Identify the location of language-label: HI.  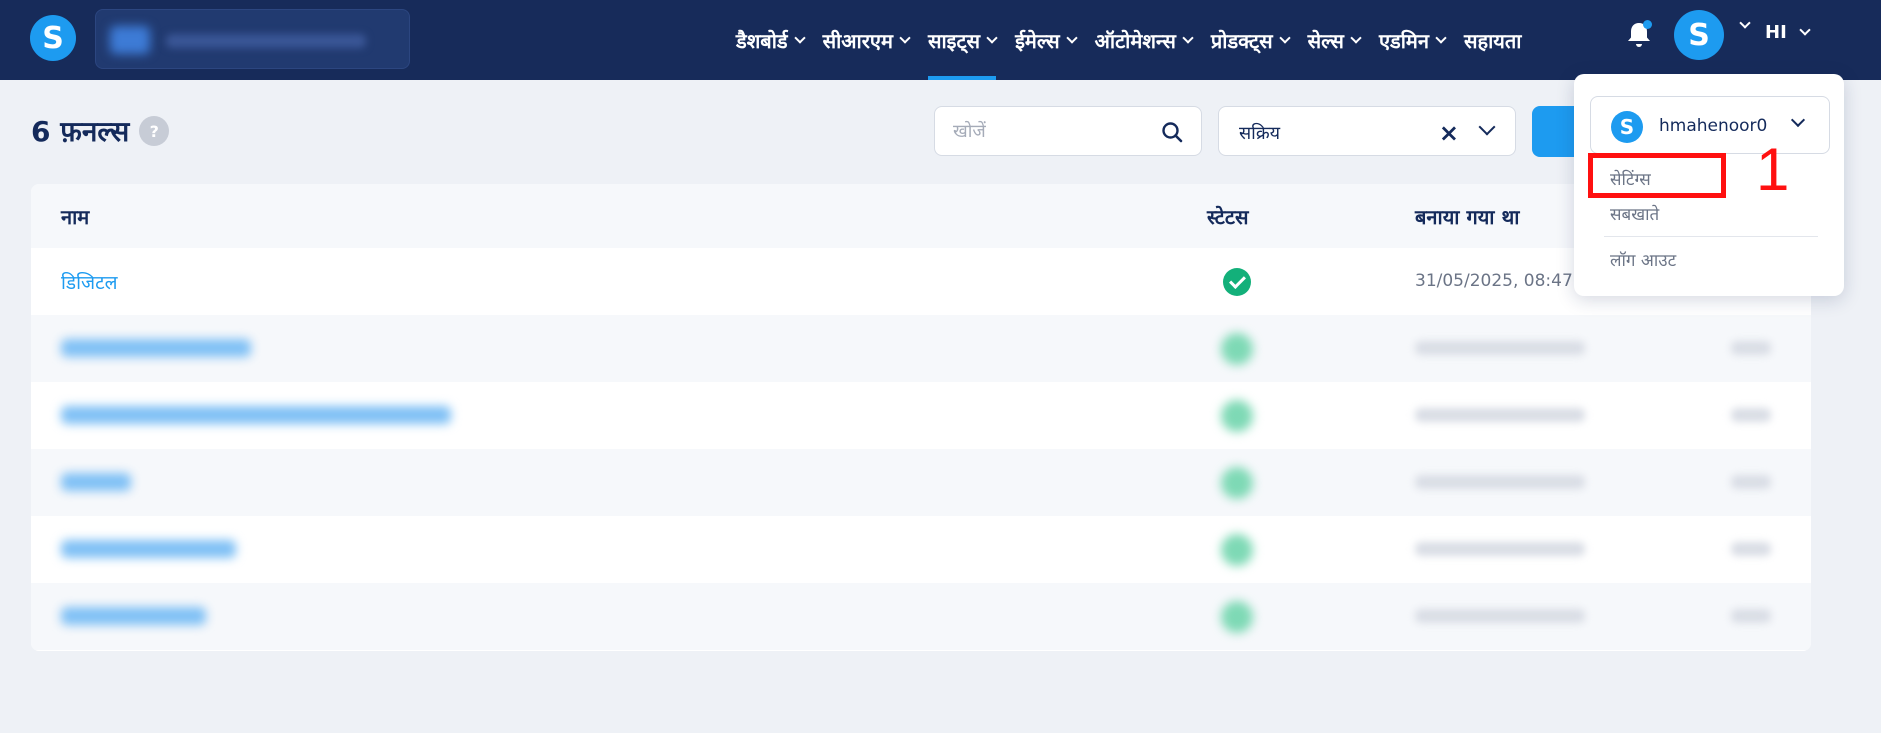
(1776, 32).